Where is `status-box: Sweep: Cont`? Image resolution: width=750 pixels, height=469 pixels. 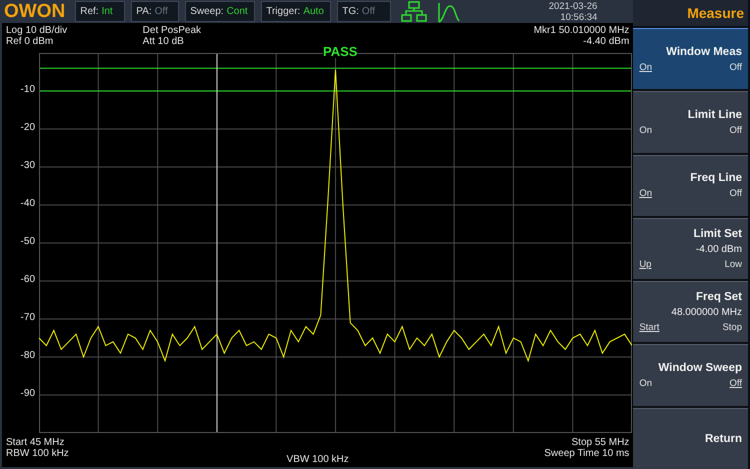 status-box: Sweep: Cont is located at coordinates (220, 11).